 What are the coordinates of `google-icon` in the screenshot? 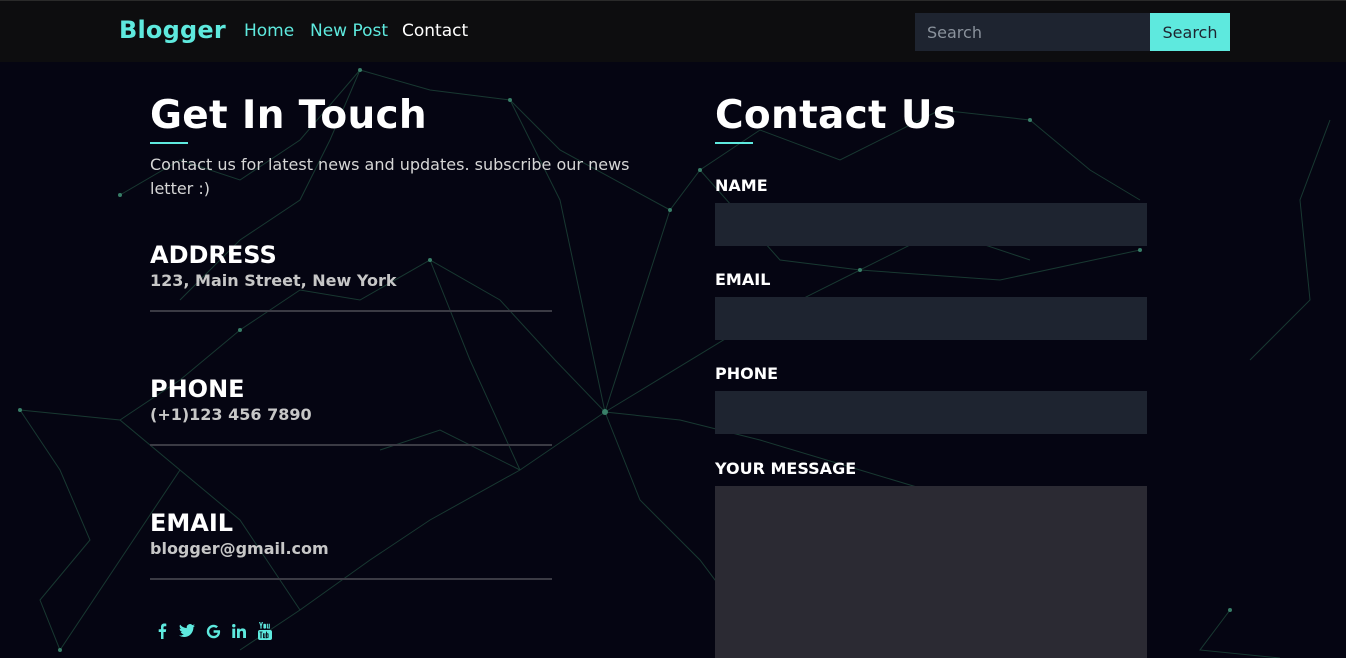 It's located at (213, 631).